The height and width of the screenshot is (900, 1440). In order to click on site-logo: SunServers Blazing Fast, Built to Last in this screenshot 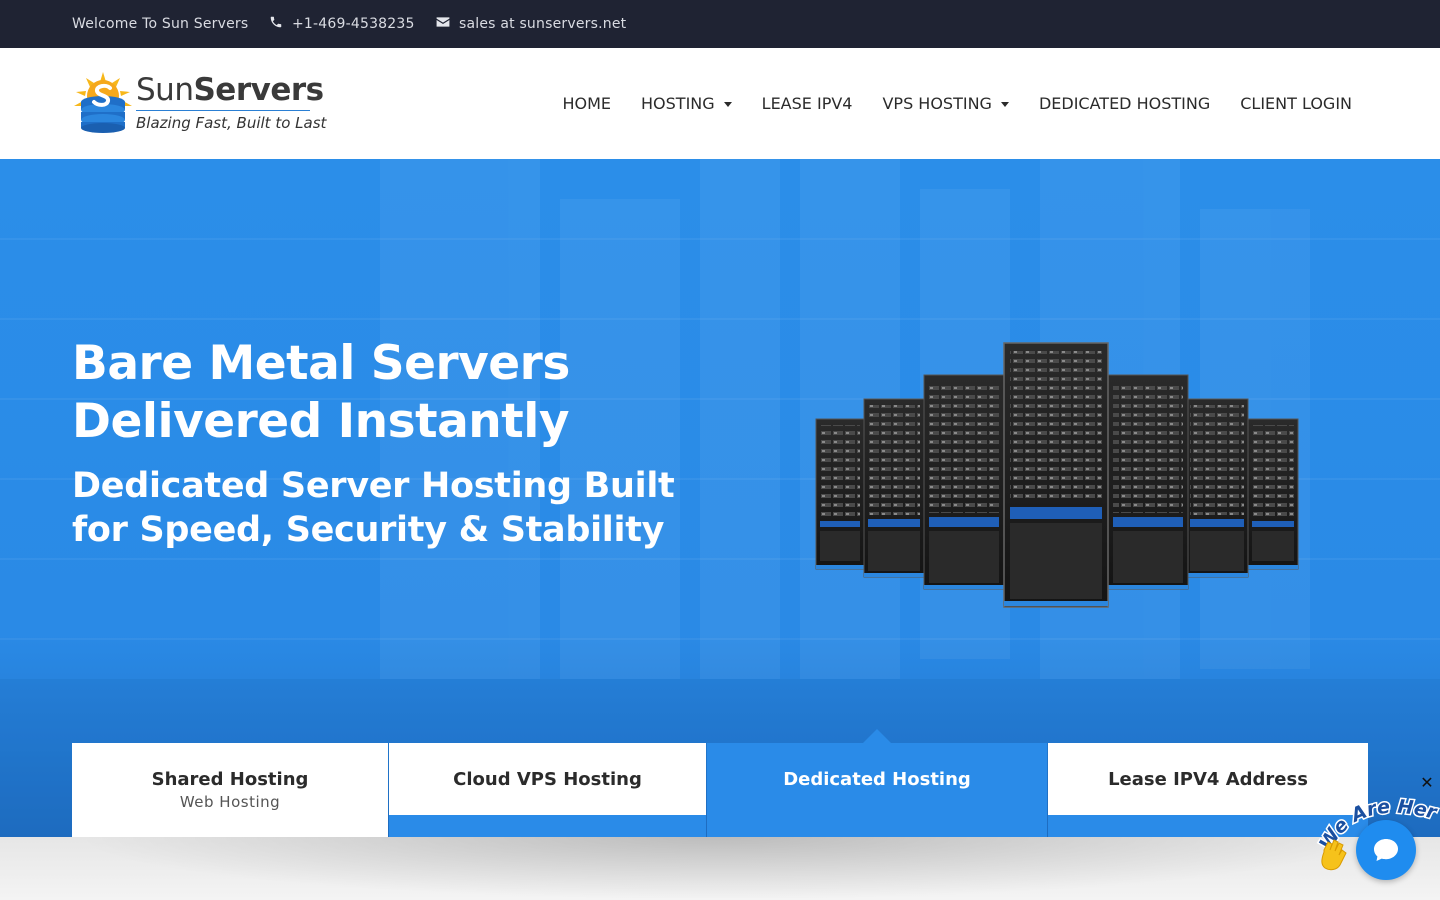, I will do `click(199, 103)`.